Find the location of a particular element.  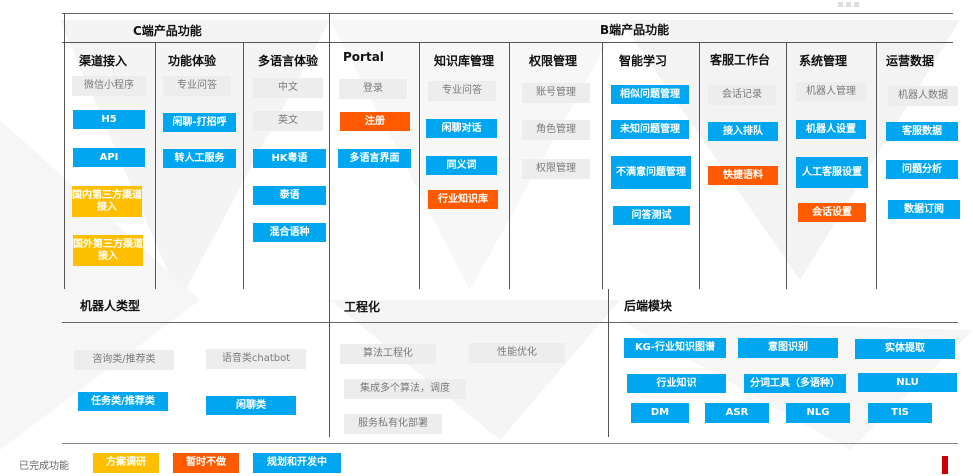

top-border-line is located at coordinates (507, 13).